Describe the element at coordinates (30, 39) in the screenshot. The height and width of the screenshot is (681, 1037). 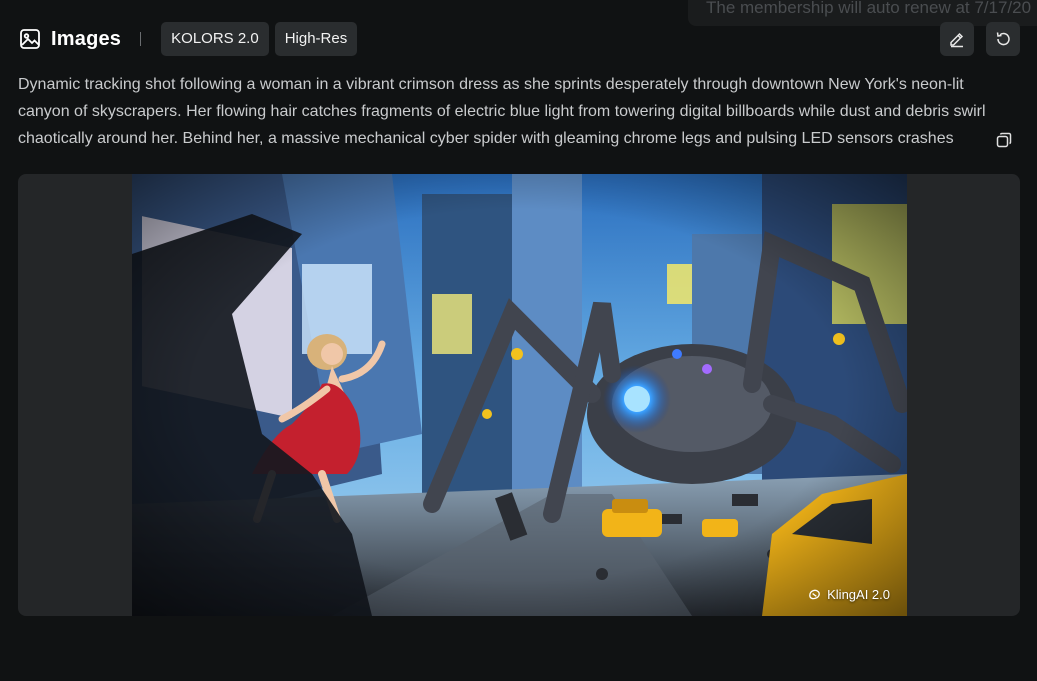
I see `image-icon` at that location.